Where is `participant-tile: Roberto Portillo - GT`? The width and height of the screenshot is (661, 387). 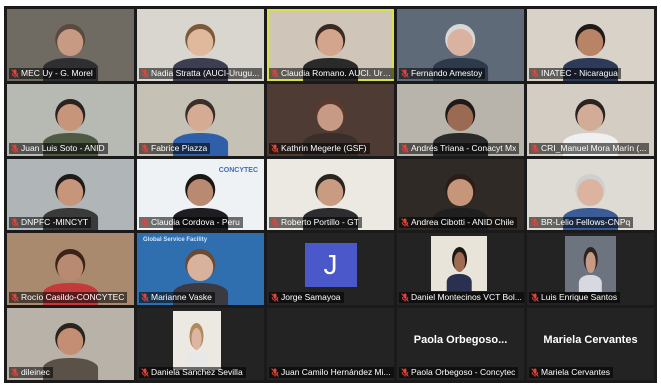 participant-tile: Roberto Portillo - GT is located at coordinates (330, 194).